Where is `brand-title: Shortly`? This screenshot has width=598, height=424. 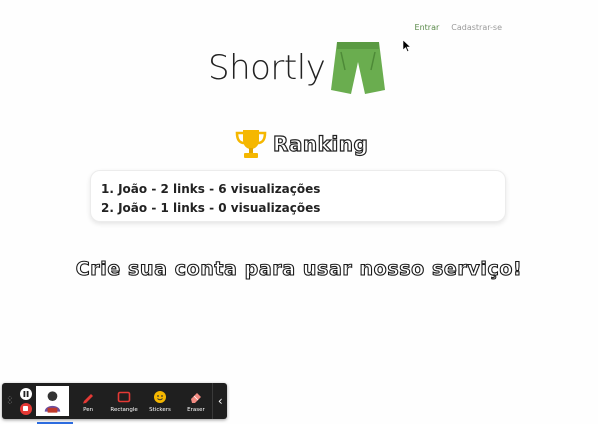 brand-title: Shortly is located at coordinates (267, 68).